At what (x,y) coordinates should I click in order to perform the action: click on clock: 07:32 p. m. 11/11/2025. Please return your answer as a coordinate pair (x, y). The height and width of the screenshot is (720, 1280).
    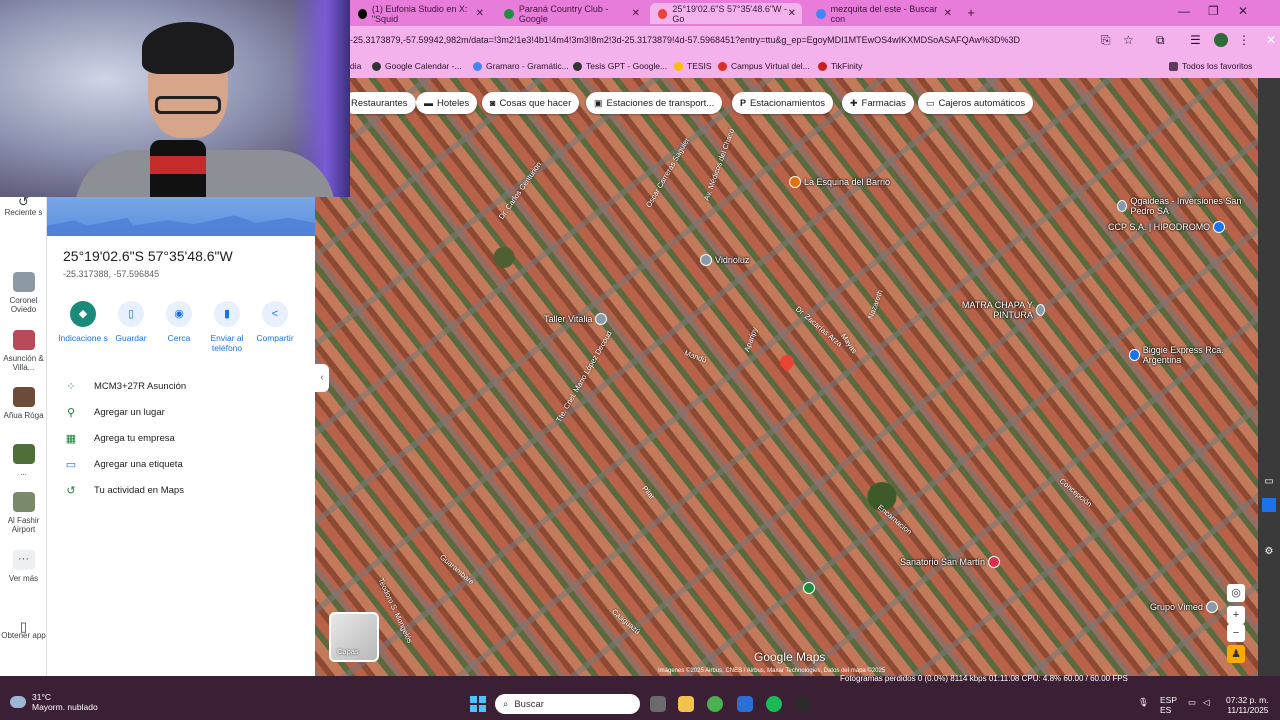
    Looking at the image, I should click on (1247, 705).